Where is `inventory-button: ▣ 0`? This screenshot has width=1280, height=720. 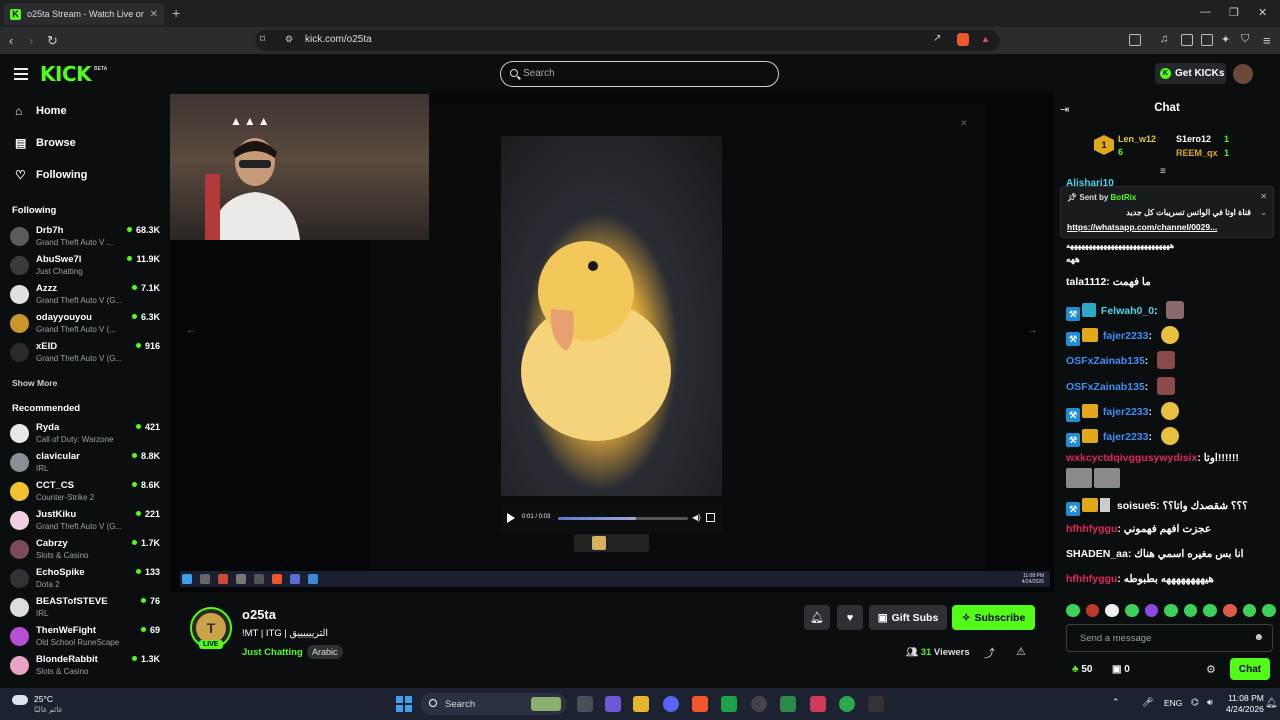
inventory-button: ▣ 0 is located at coordinates (1121, 669).